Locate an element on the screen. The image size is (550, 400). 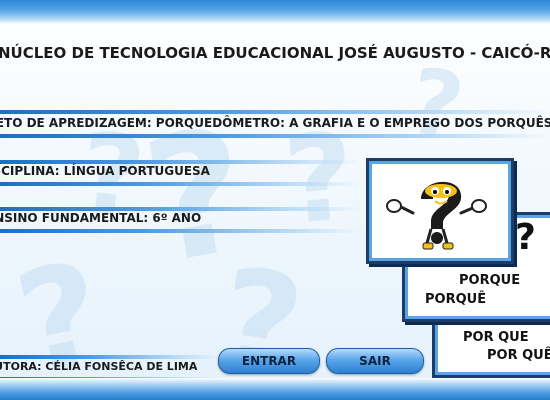
level-bottom-line is located at coordinates (180, 231).